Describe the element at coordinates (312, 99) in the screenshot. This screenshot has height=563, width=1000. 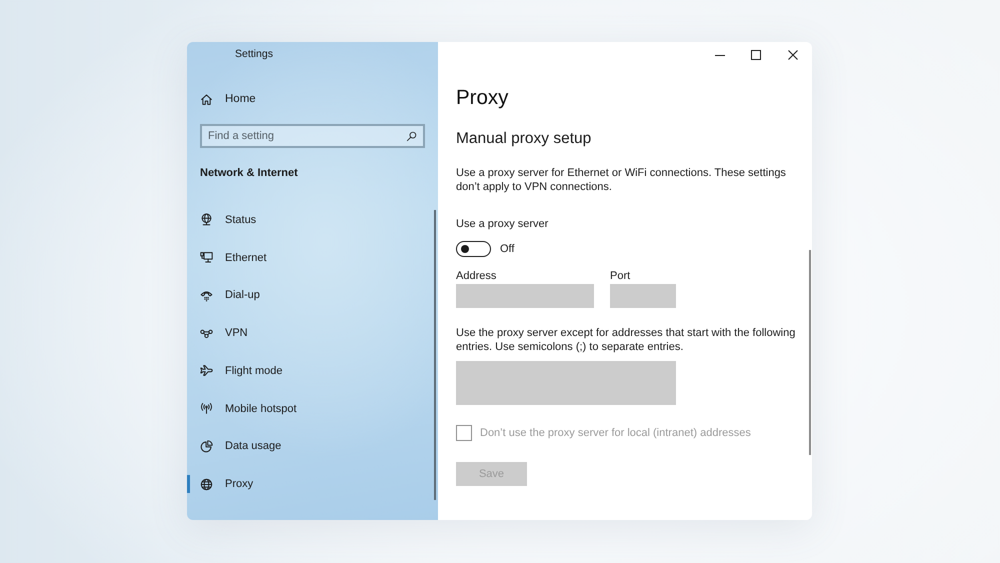
I see `home-link: Home` at that location.